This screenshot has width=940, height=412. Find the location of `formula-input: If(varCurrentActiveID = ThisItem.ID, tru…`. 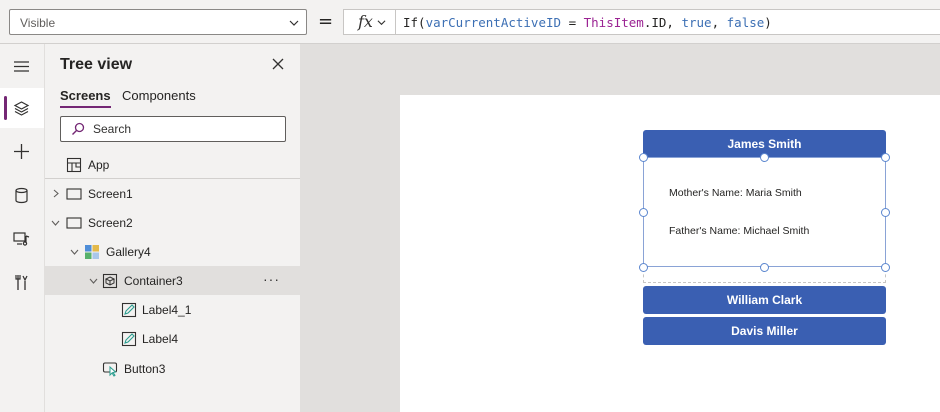

formula-input: If(varCurrentActiveID = ThisItem.ID, tru… is located at coordinates (587, 22).